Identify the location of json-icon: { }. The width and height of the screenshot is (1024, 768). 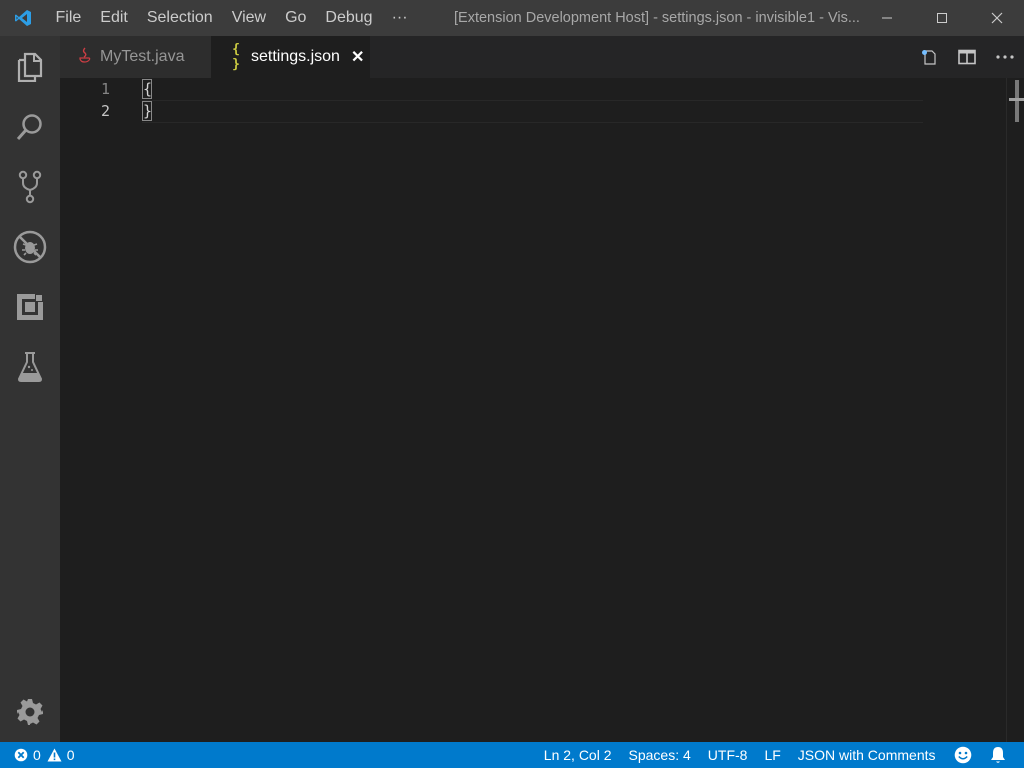
(236, 57).